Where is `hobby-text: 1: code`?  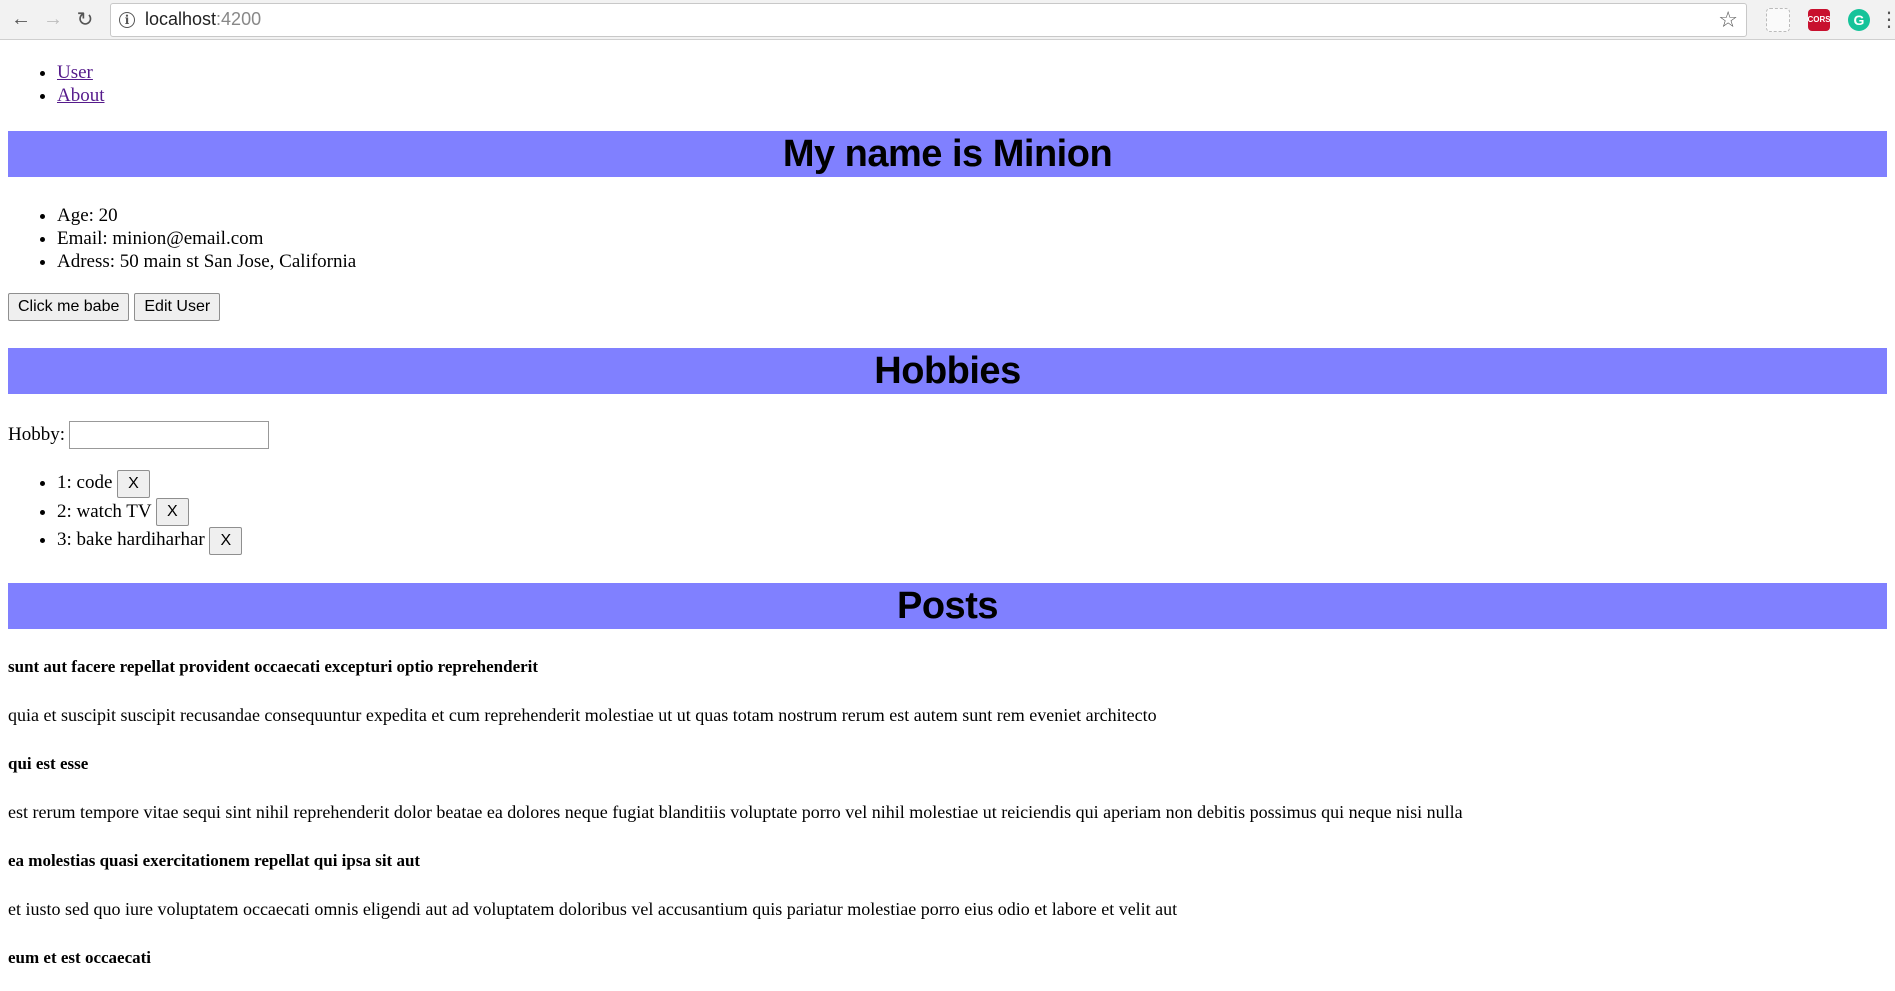
hobby-text: 1: code is located at coordinates (85, 482).